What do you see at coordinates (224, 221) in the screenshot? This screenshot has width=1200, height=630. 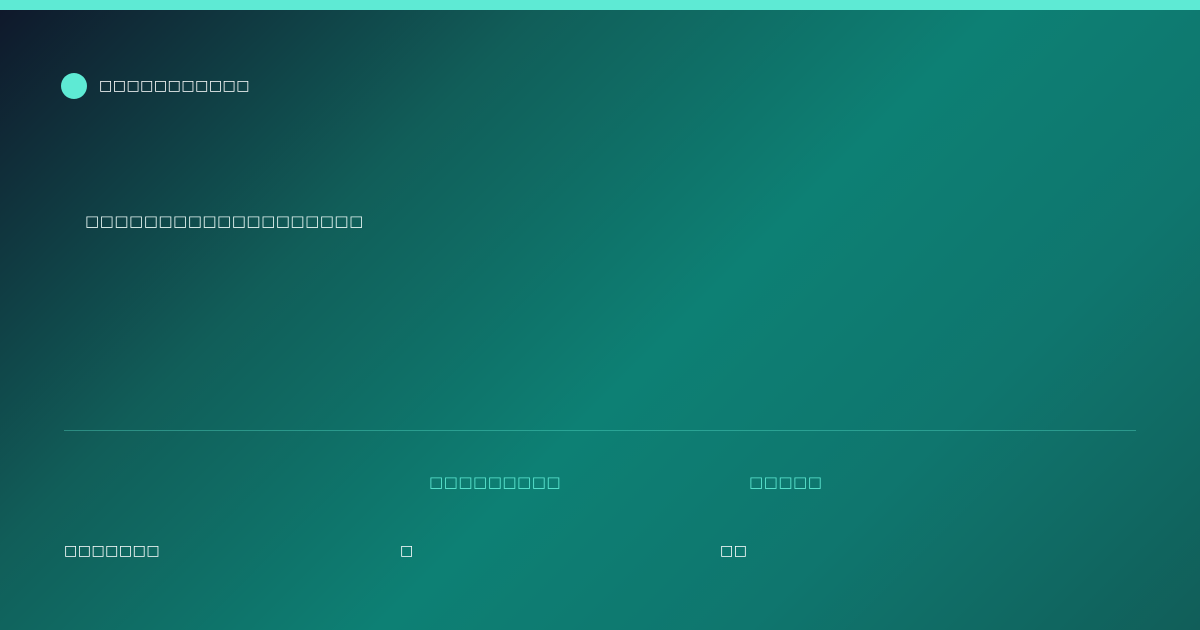 I see `tagline: □□□□□□□□□□□□□□□□□□□` at bounding box center [224, 221].